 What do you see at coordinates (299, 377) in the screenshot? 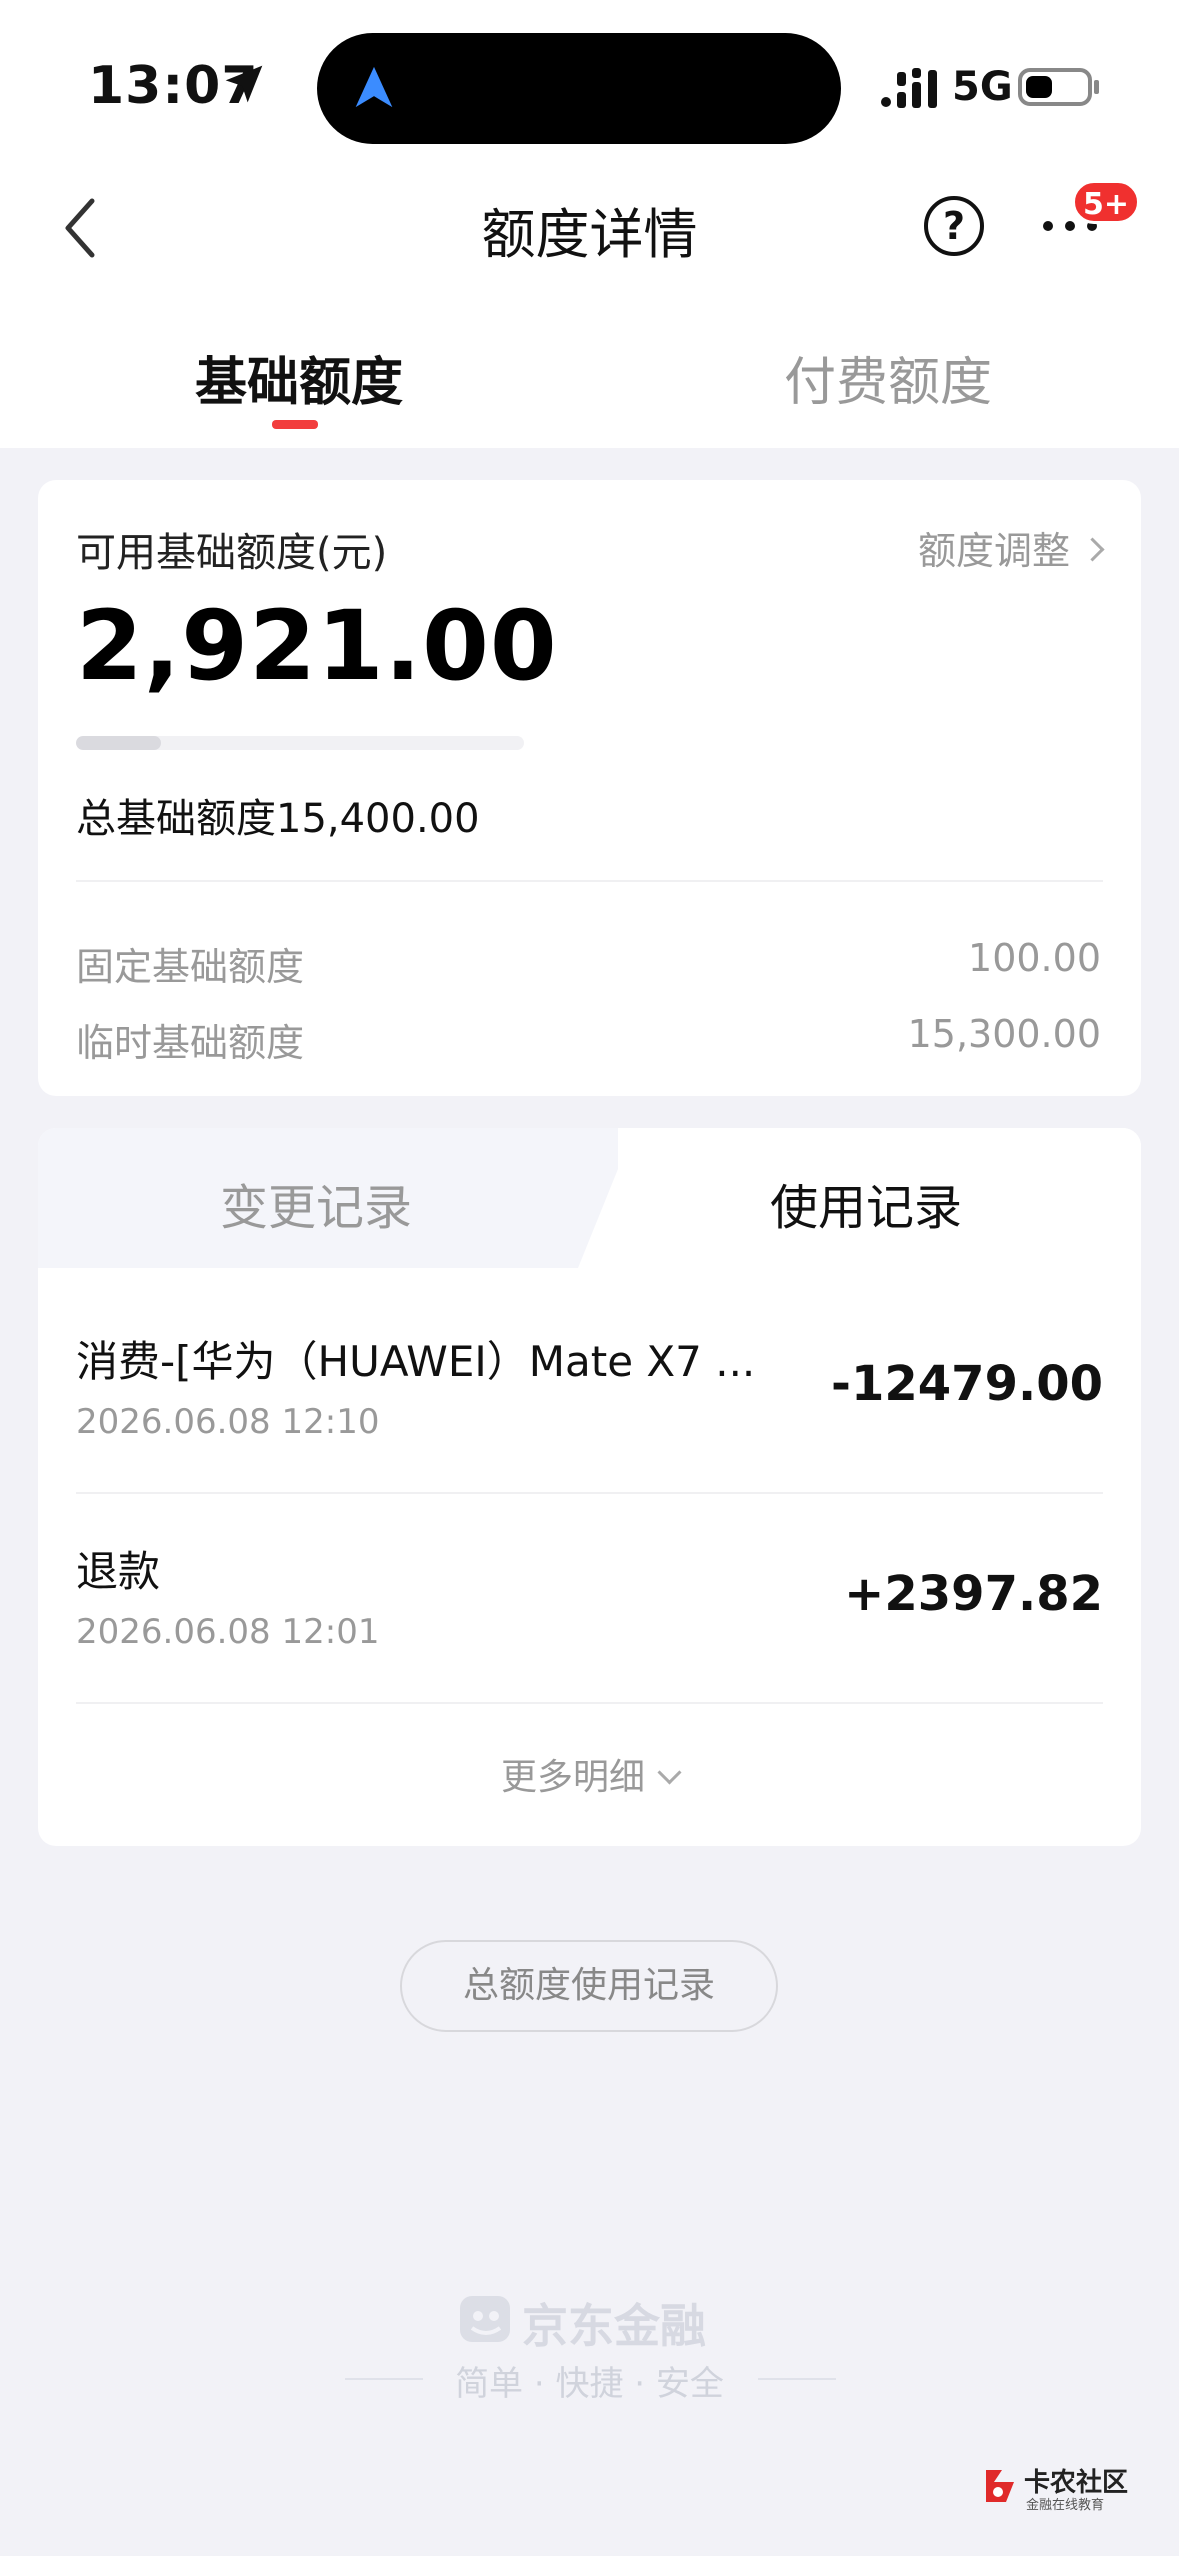
I see `tab-basic-credit: 基础额度` at bounding box center [299, 377].